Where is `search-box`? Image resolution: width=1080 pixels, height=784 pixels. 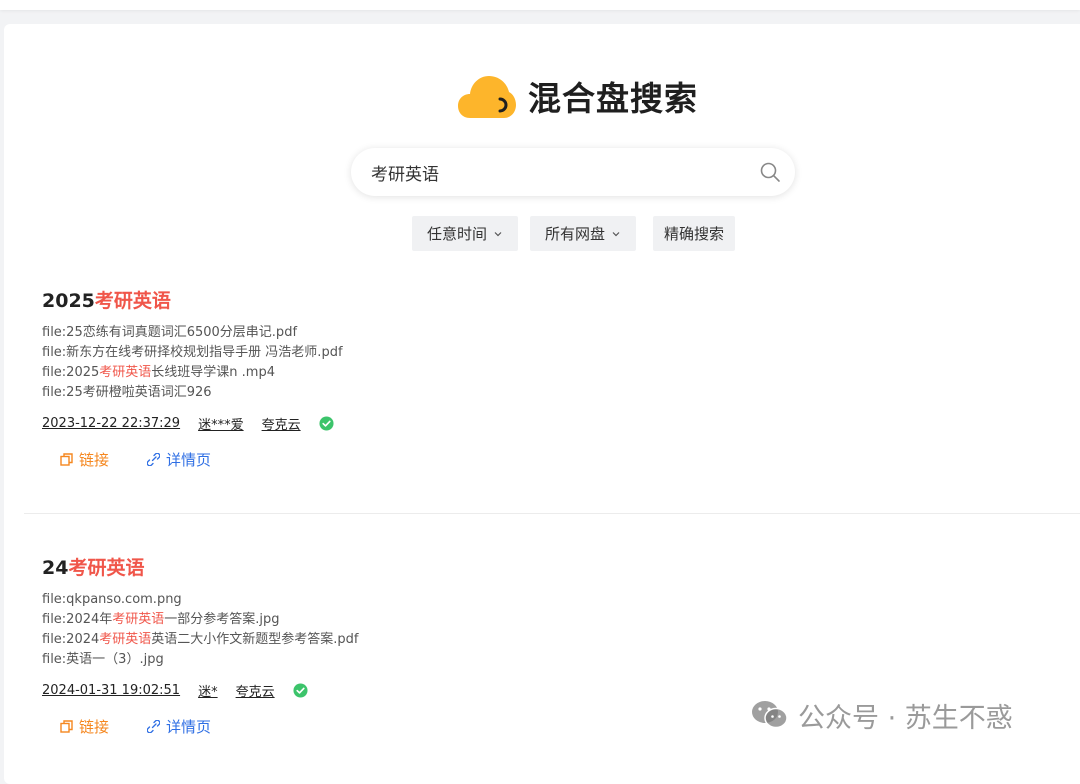
search-box is located at coordinates (573, 172).